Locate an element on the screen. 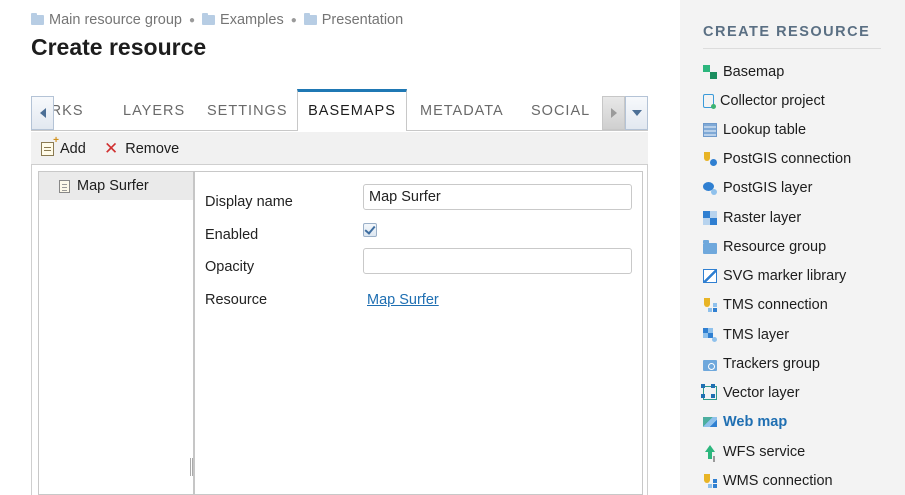 The height and width of the screenshot is (495, 905). resource-label: Resource is located at coordinates (236, 300).